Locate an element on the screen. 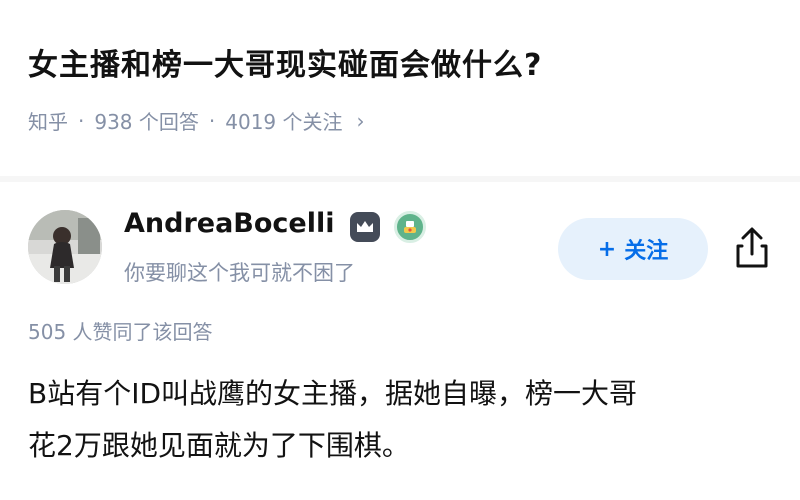 This screenshot has width=800, height=500. upvote-count: 505 人赞同了该回答 is located at coordinates (120, 332).